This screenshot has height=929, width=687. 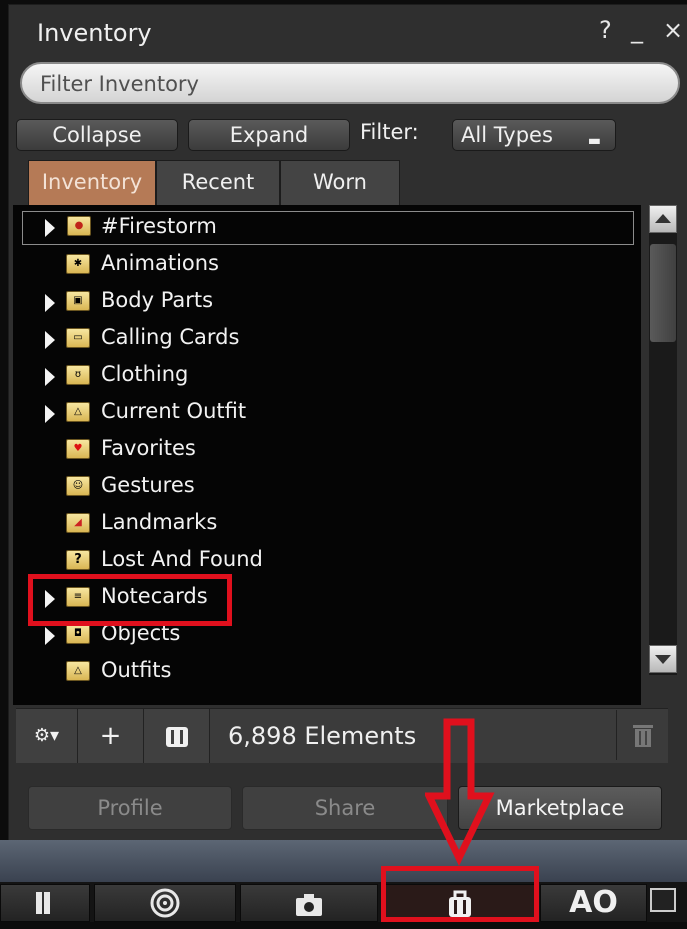 I want to click on favorites-folder-icon: ♥, so click(x=78, y=449).